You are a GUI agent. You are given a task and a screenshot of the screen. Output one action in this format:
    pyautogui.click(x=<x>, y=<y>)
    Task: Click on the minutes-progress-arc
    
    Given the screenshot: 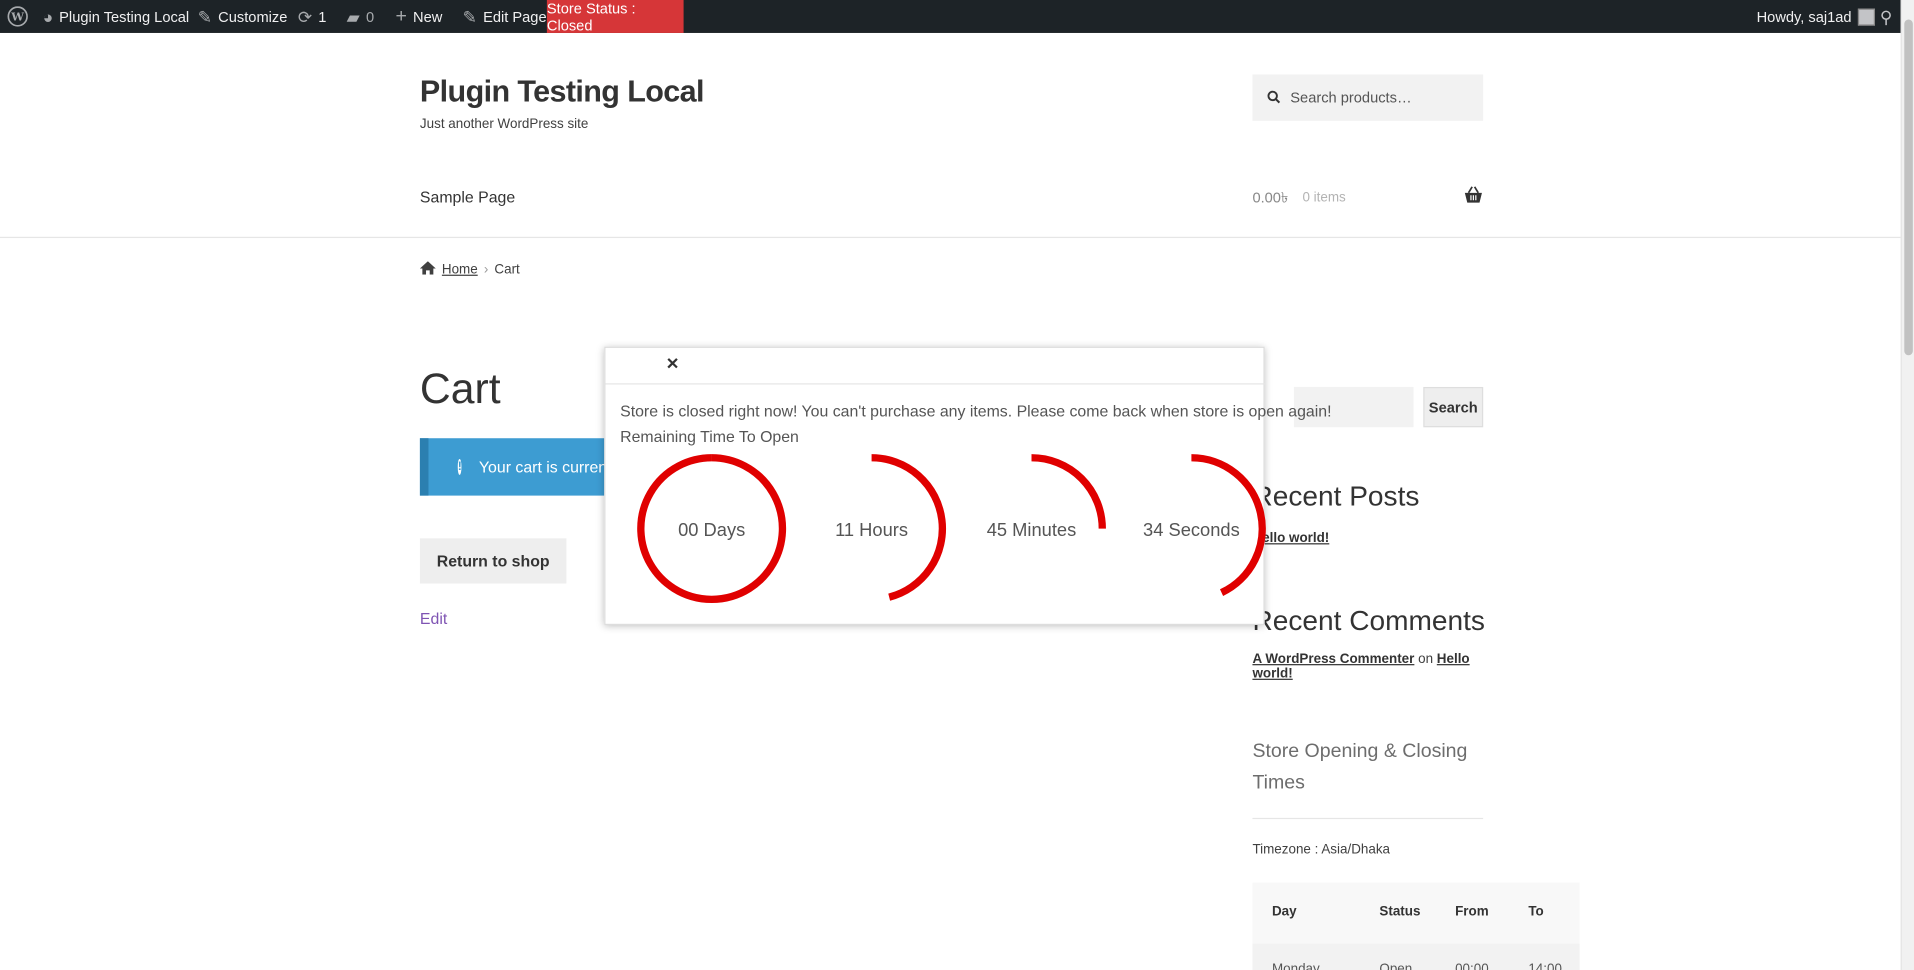 What is the action you would take?
    pyautogui.click(x=1068, y=491)
    